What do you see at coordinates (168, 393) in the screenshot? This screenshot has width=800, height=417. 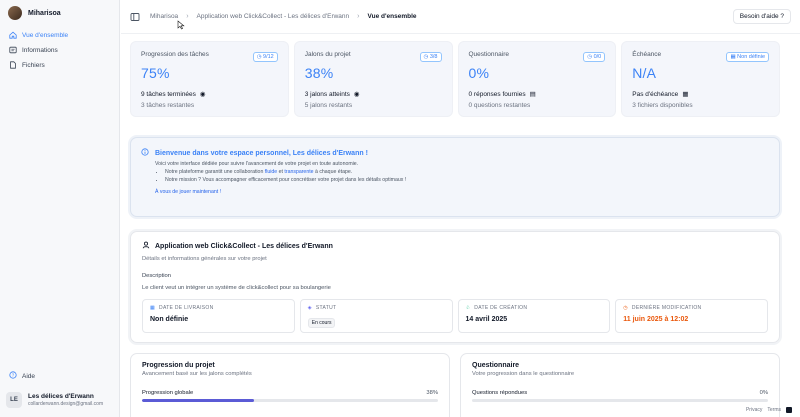 I see `progress-label: Progression globale` at bounding box center [168, 393].